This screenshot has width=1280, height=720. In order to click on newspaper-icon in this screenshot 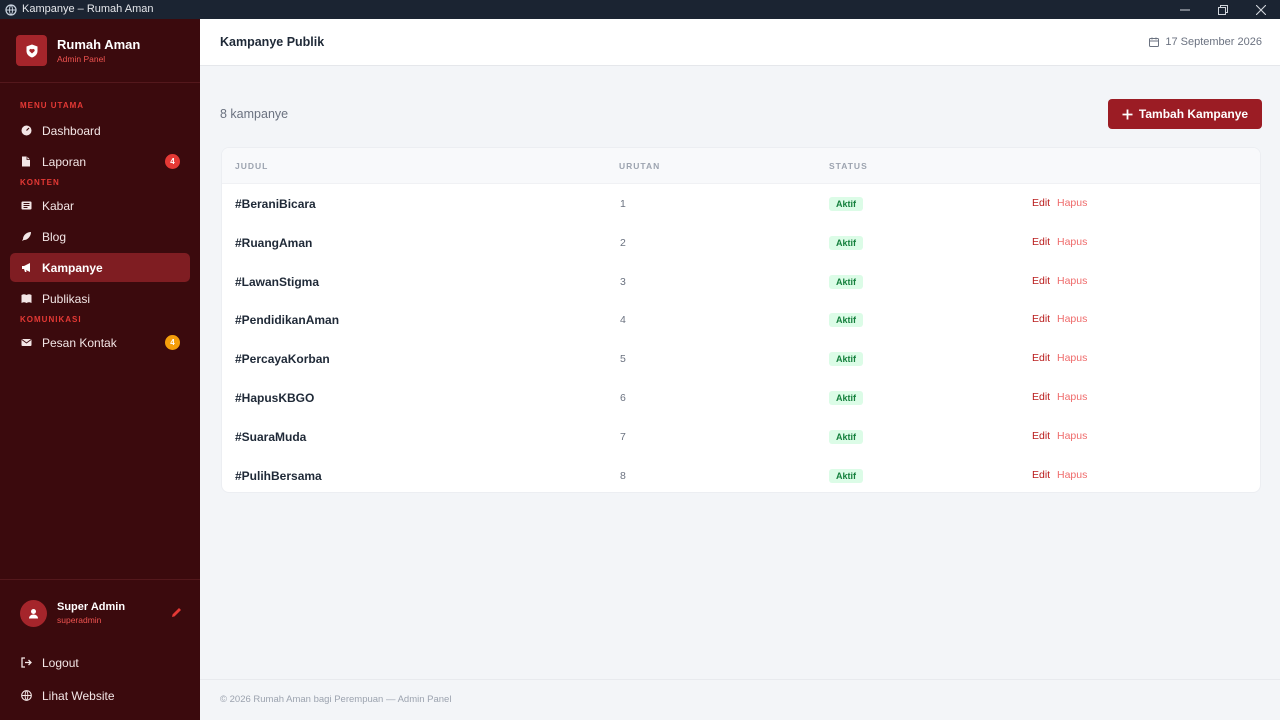, I will do `click(26, 205)`.